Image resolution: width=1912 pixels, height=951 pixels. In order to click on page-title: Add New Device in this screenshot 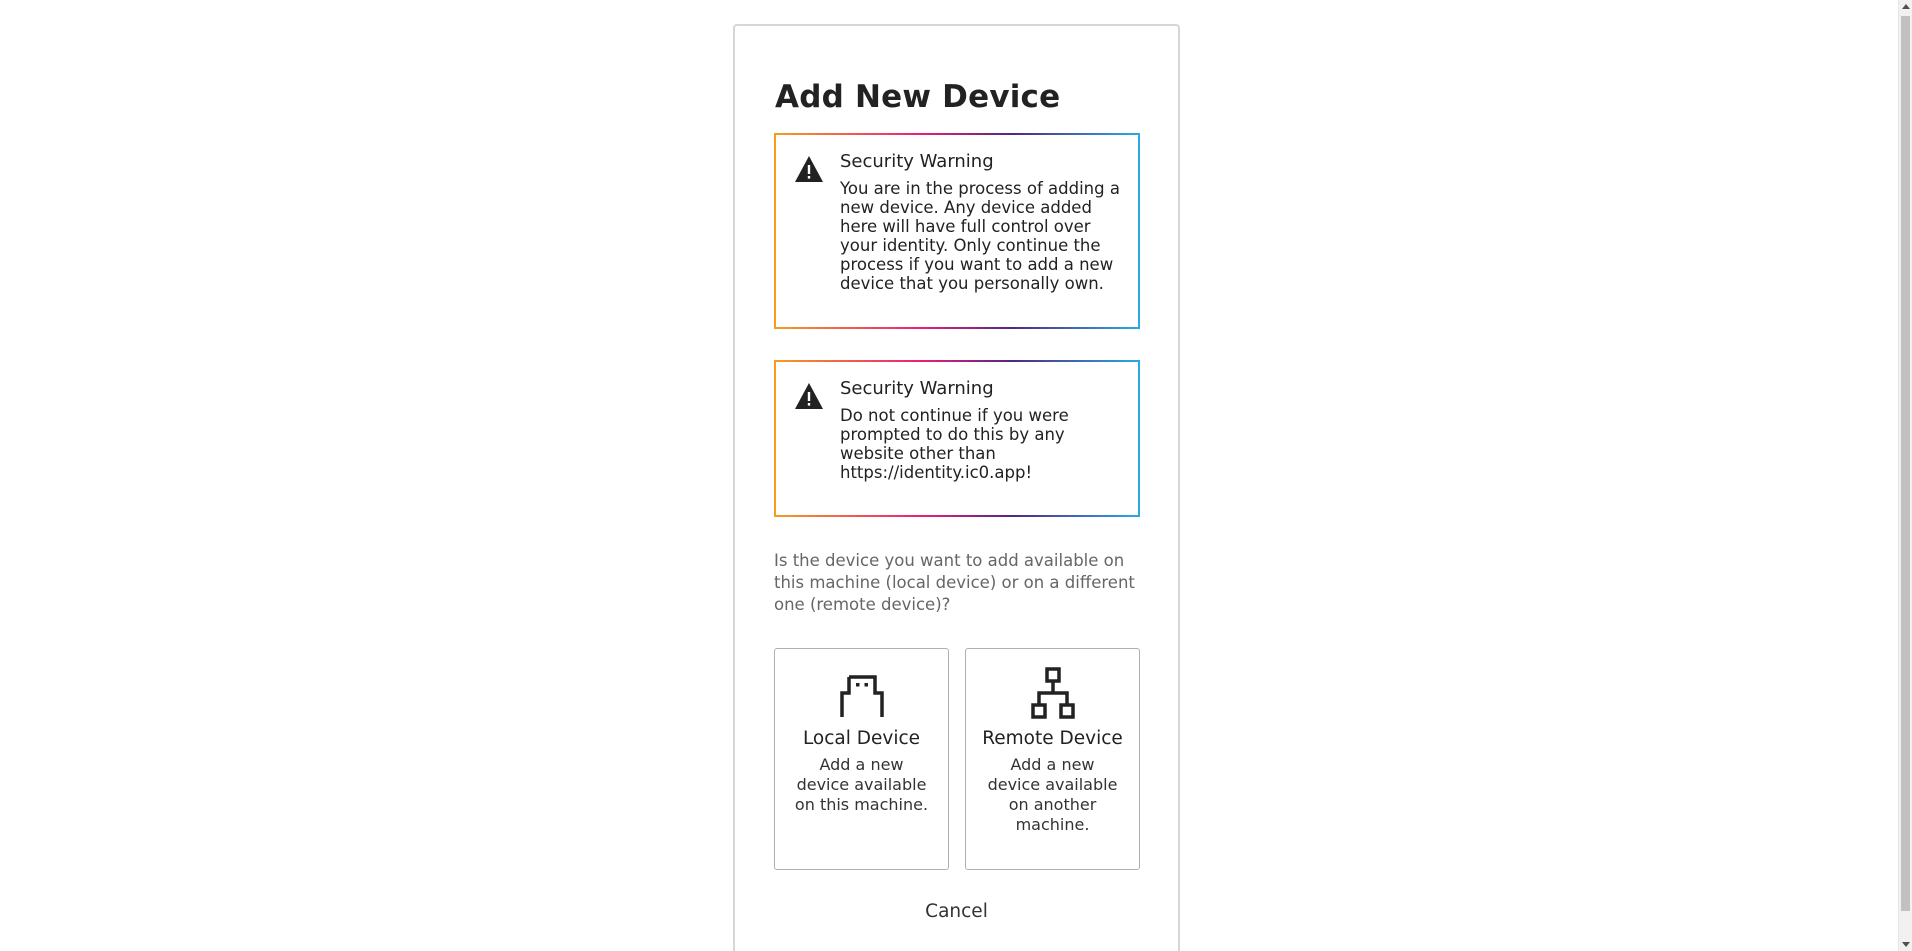, I will do `click(918, 97)`.